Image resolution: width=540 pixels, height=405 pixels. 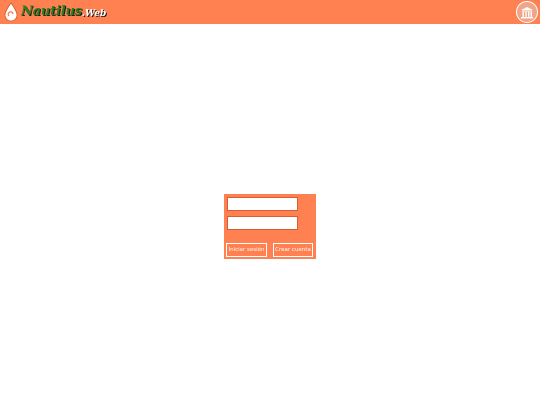 I want to click on nautilus-drop-icon, so click(x=11, y=12).